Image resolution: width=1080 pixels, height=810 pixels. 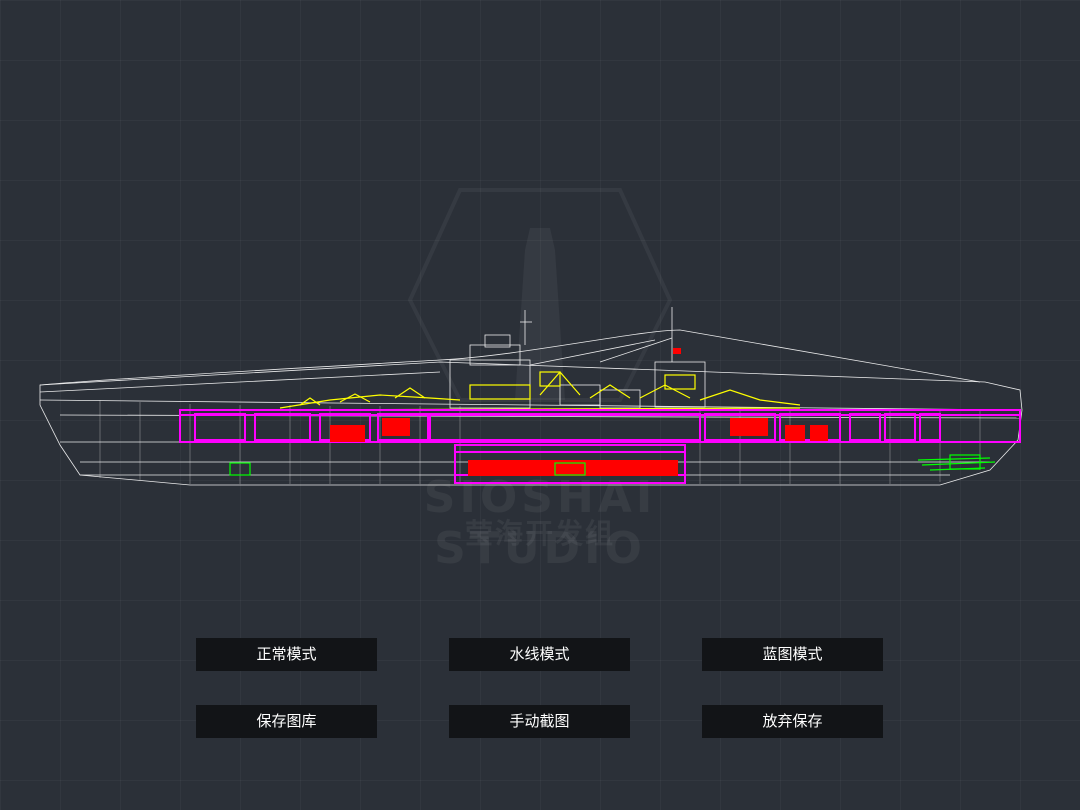 What do you see at coordinates (677, 351) in the screenshot?
I see `flag-icon` at bounding box center [677, 351].